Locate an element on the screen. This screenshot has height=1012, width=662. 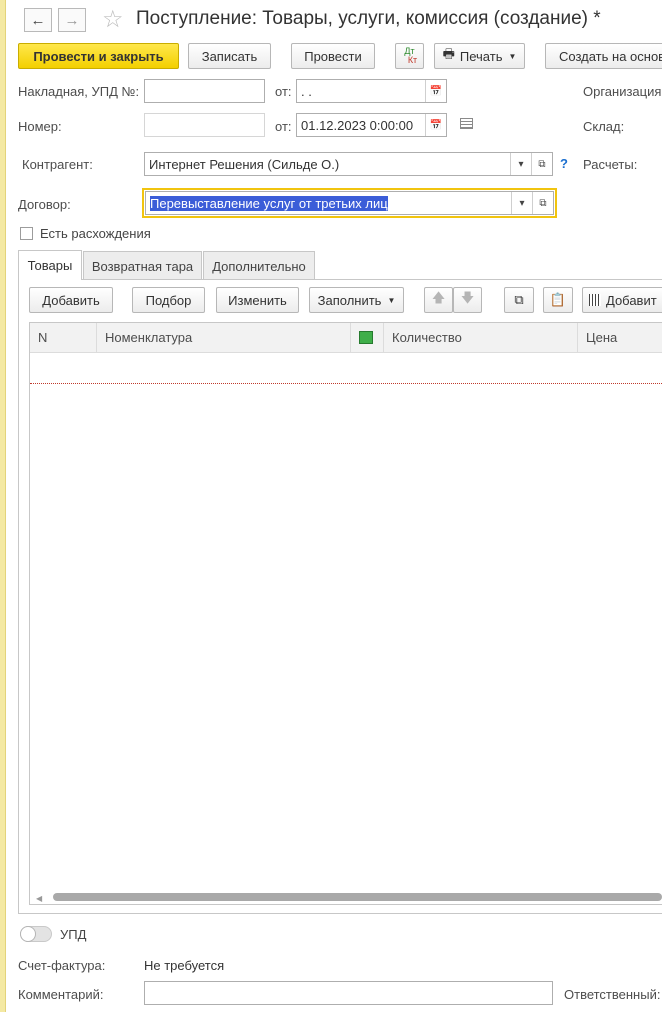
copy-button: ⧉ is located at coordinates (519, 300).